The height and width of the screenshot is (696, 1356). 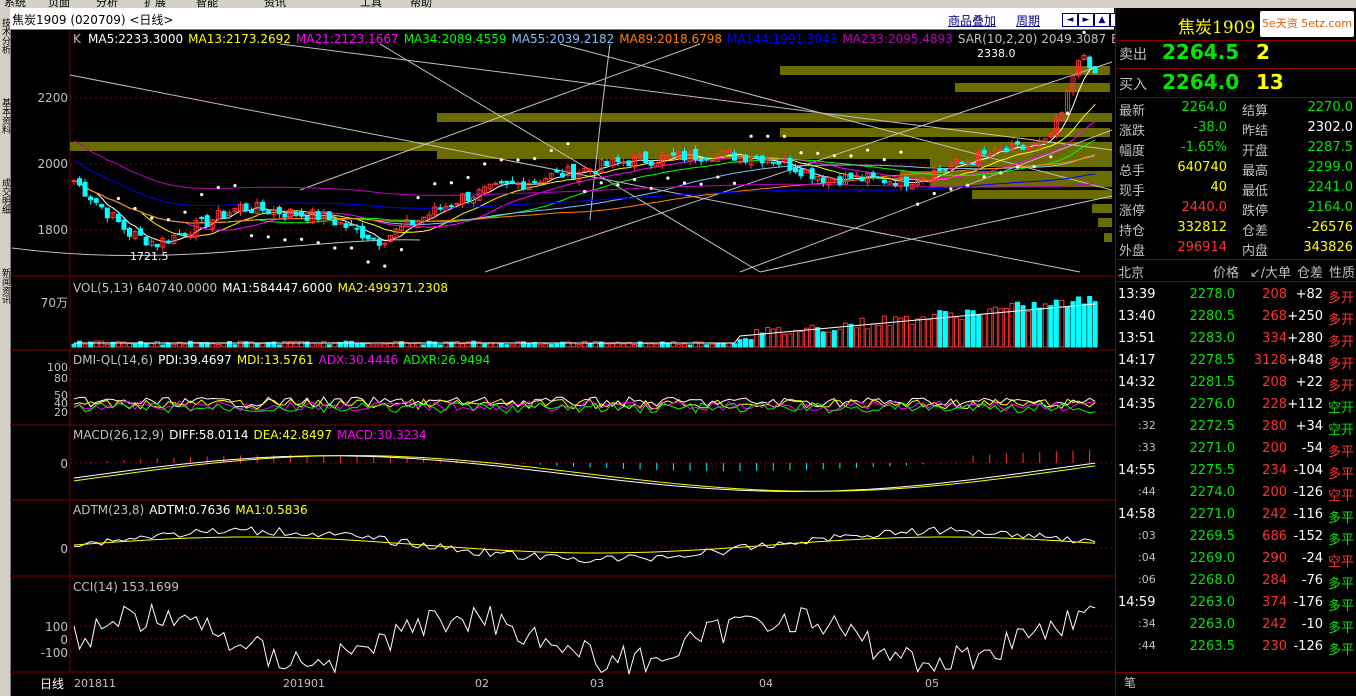 I want to click on tick-row: :44 2263.5 230 -126 多平, so click(x=1236, y=647).